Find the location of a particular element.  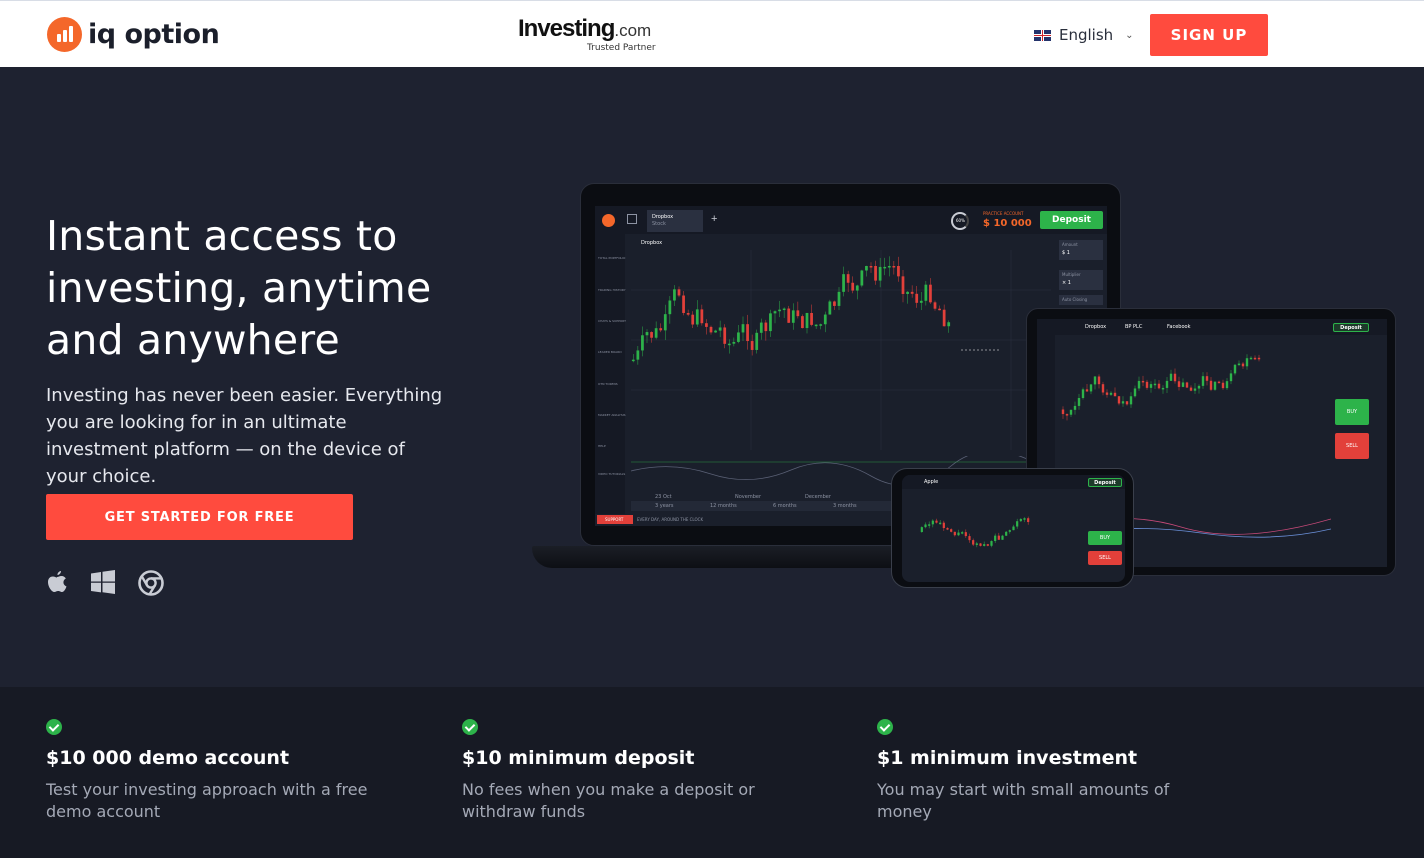

asset-tab-name: Dropbox is located at coordinates (663, 217).